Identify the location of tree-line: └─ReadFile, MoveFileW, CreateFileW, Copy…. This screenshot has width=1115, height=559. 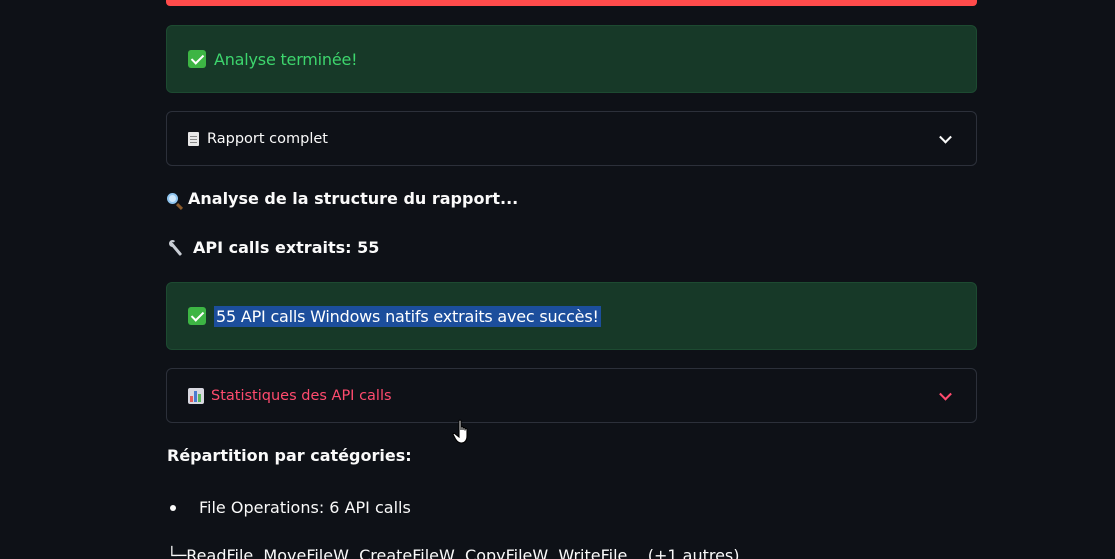
(453, 552).